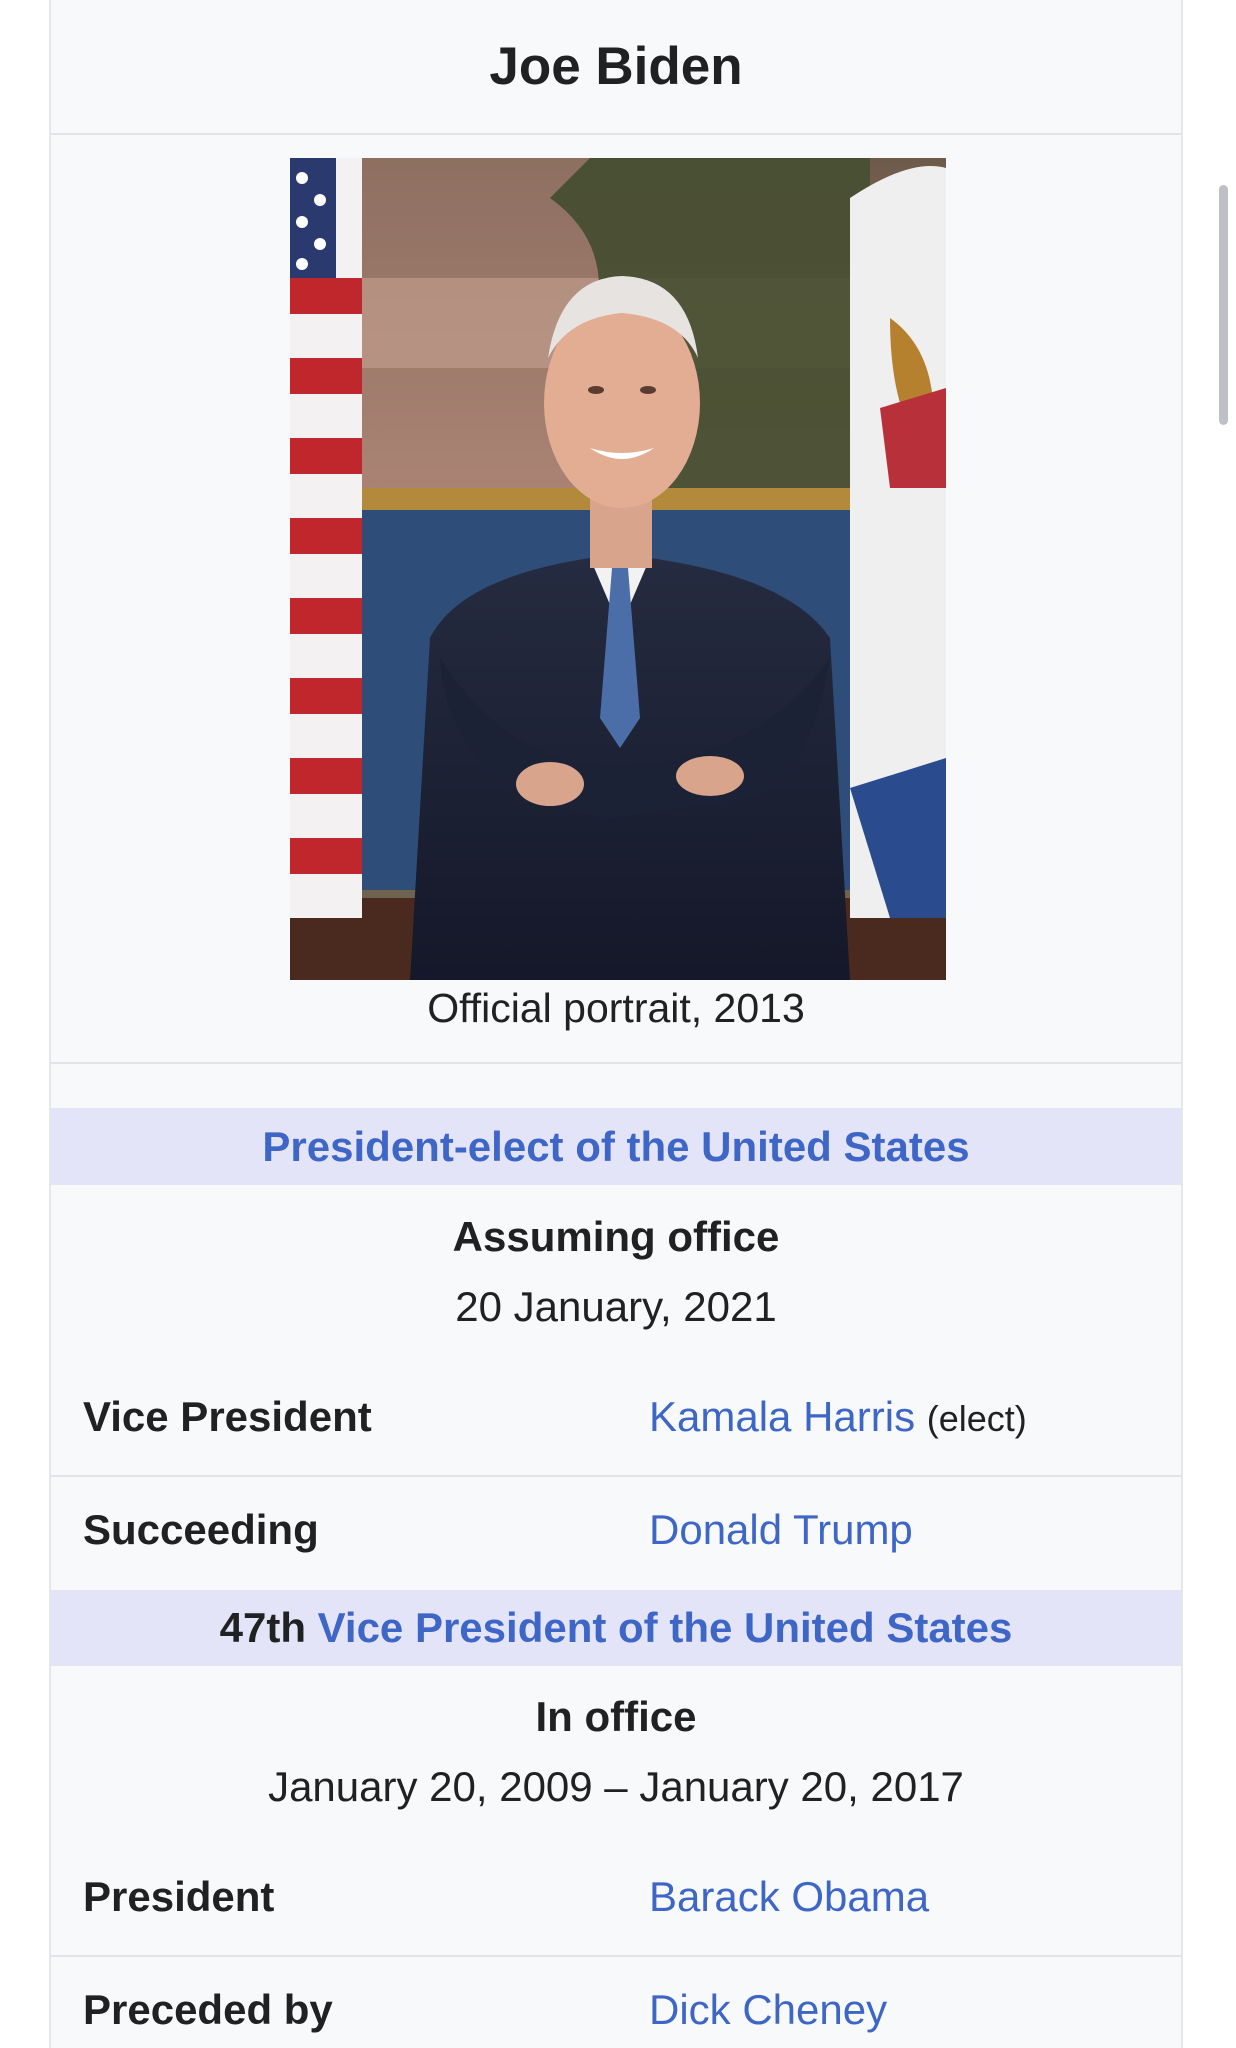 This screenshot has height=2048, width=1236. Describe the element at coordinates (616, 1306) in the screenshot. I see `assuming-office-date: 20 January, 2021` at that location.